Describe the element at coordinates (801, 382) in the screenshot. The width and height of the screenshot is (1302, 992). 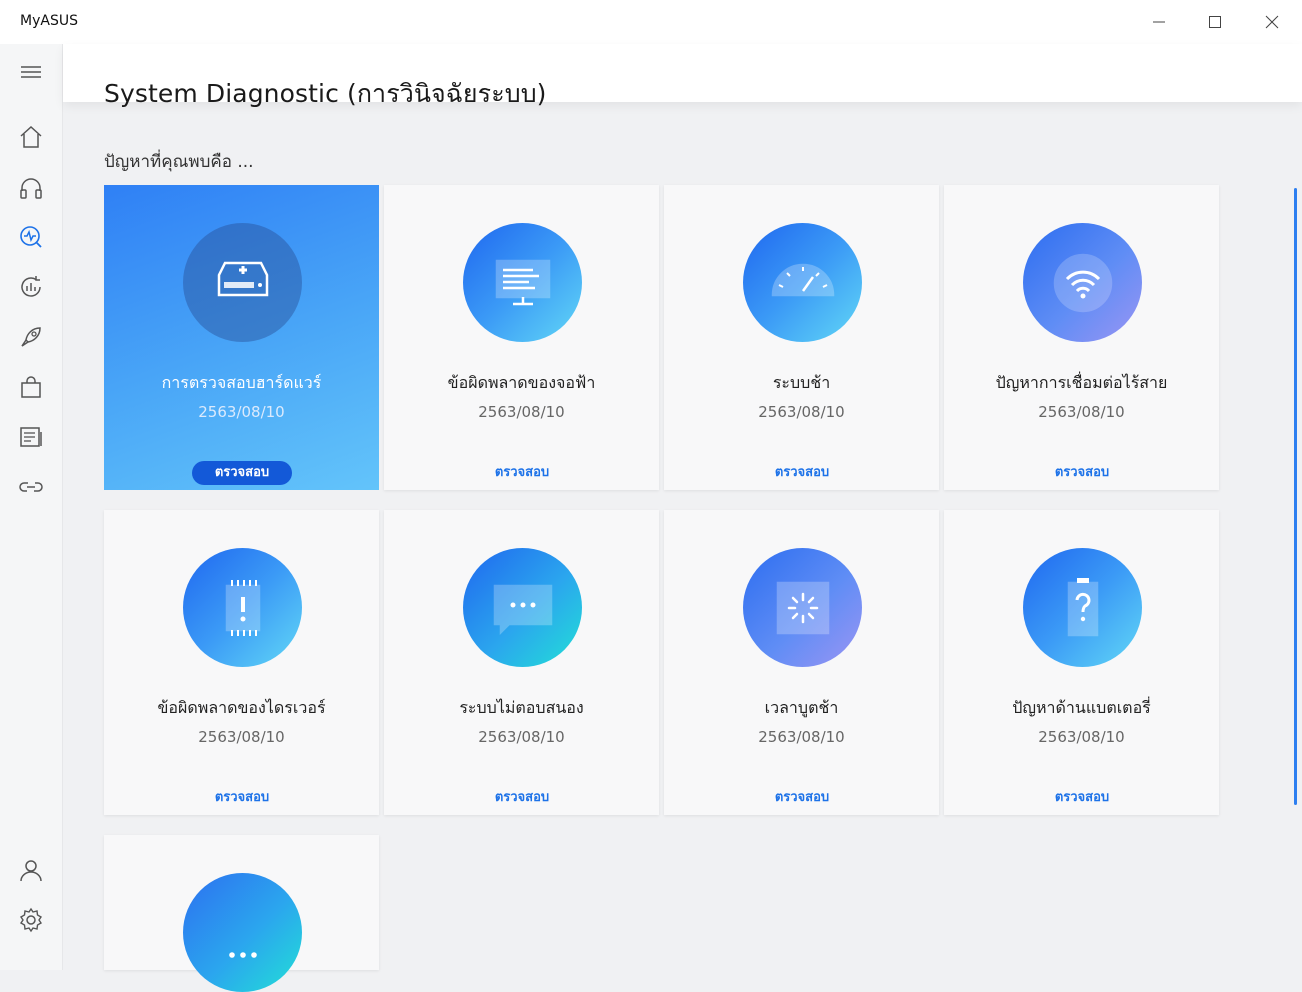
I see `card-label: ระบบช้า` at that location.